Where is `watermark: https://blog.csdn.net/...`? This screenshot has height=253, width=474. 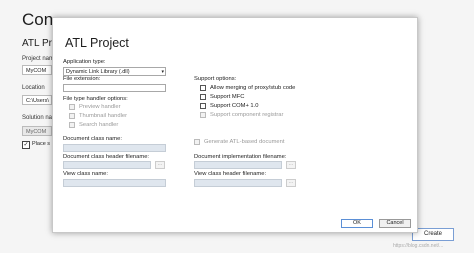 watermark: https://blog.csdn.net/... is located at coordinates (418, 246).